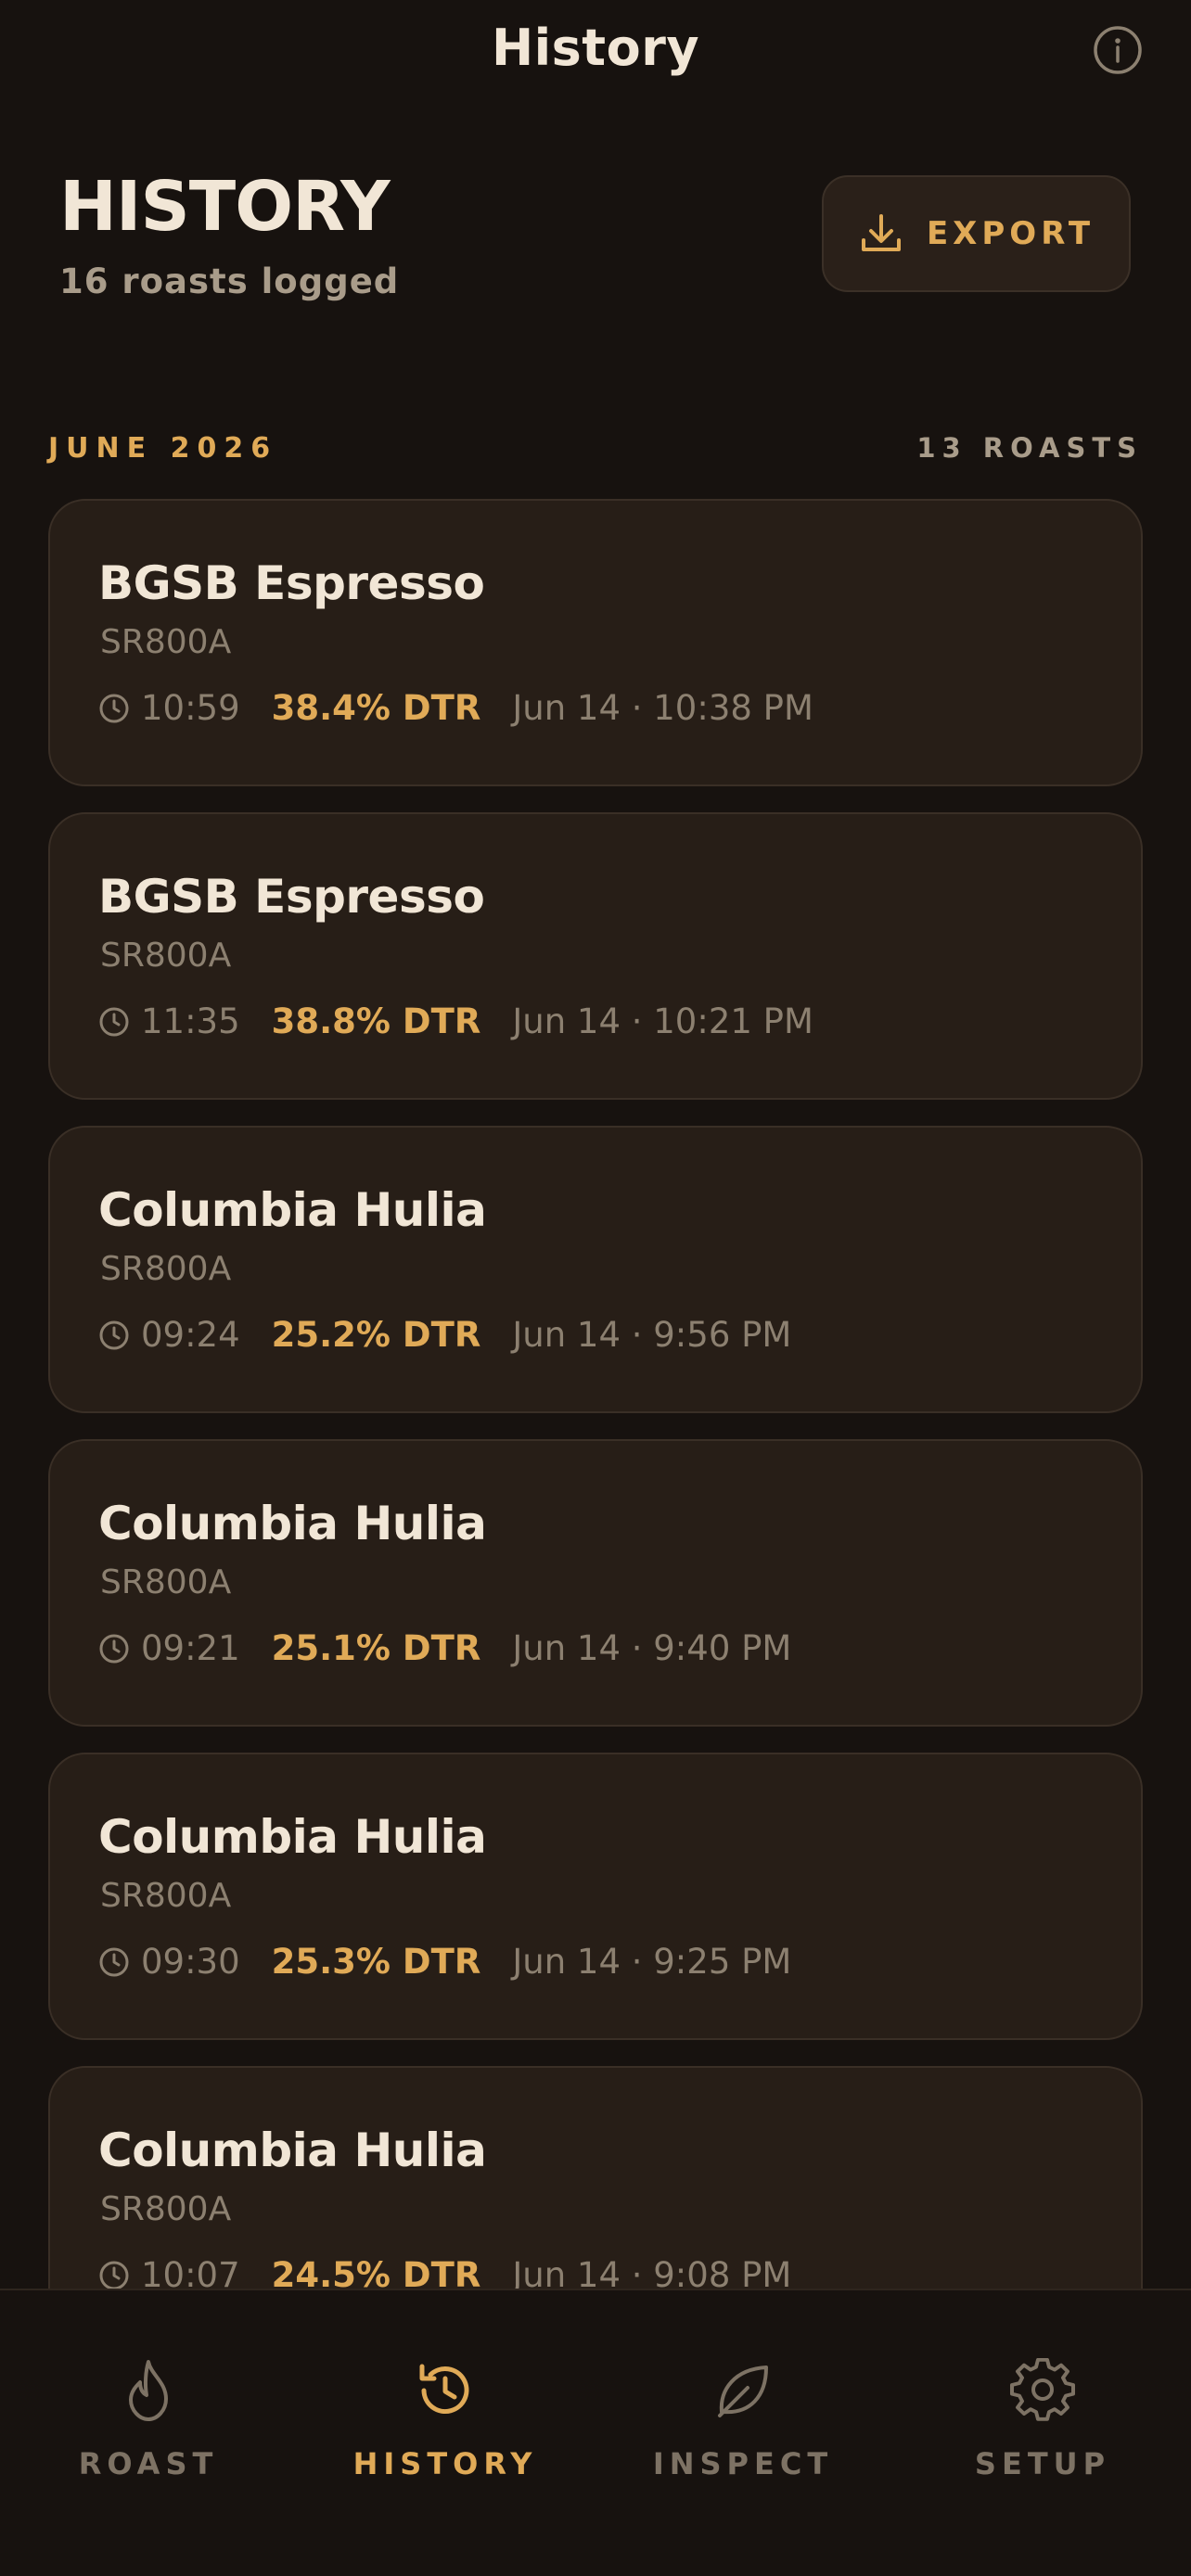  I want to click on info-icon, so click(1118, 50).